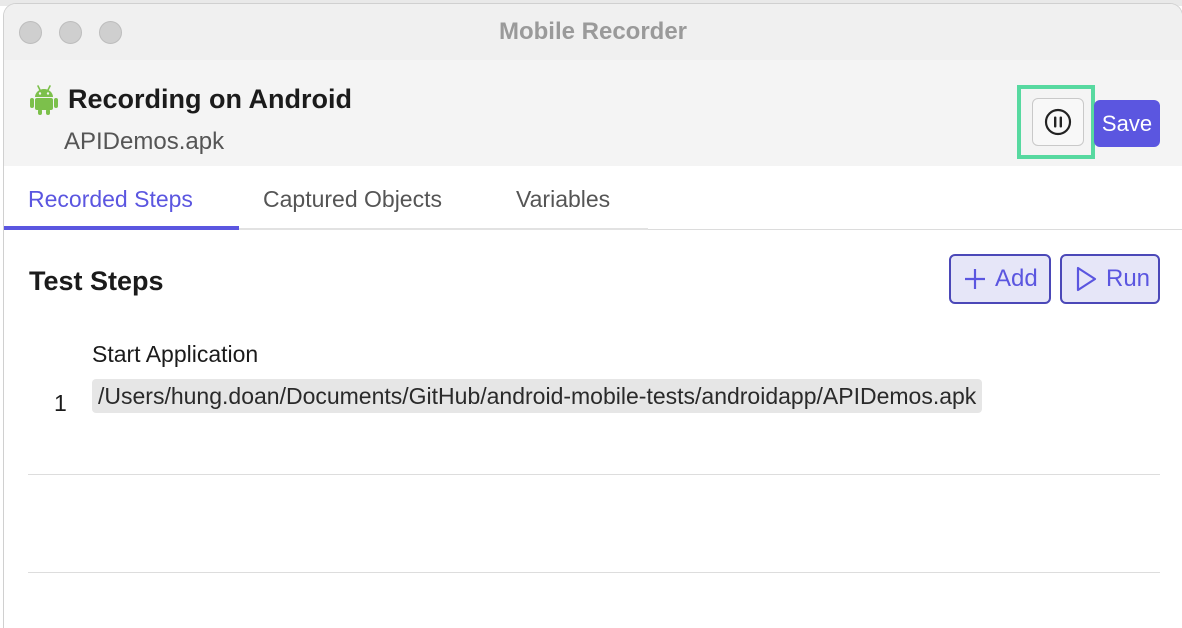  What do you see at coordinates (1127, 123) in the screenshot?
I see `save-button: Save` at bounding box center [1127, 123].